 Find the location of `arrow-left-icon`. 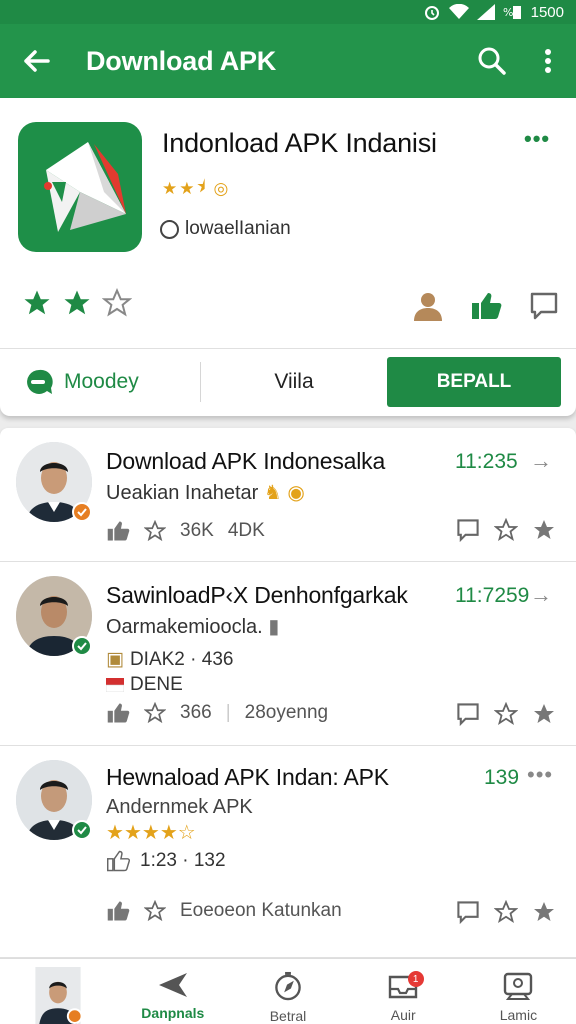

arrow-left-icon is located at coordinates (37, 61).